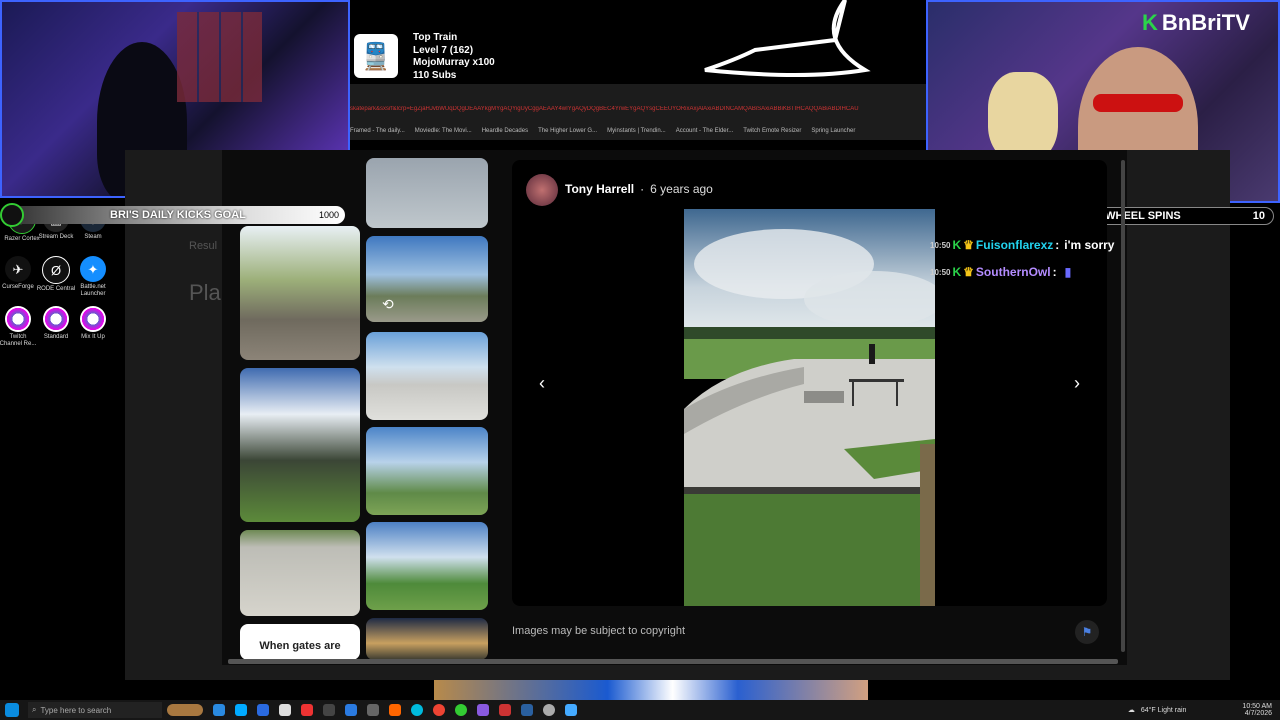 This screenshot has width=1280, height=720. What do you see at coordinates (805, 41) in the screenshot?
I see `moon-logo-graphic` at bounding box center [805, 41].